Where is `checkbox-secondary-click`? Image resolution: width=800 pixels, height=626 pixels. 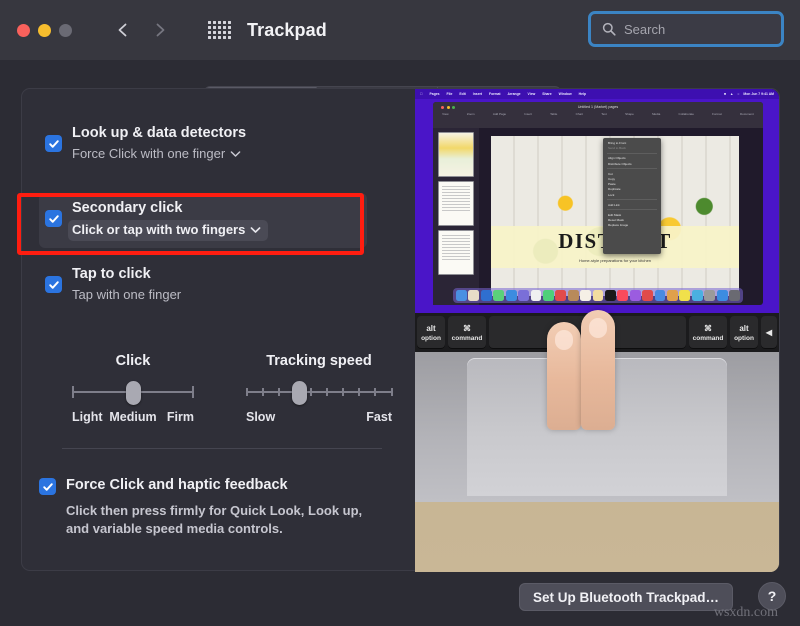 checkbox-secondary-click is located at coordinates (53, 218).